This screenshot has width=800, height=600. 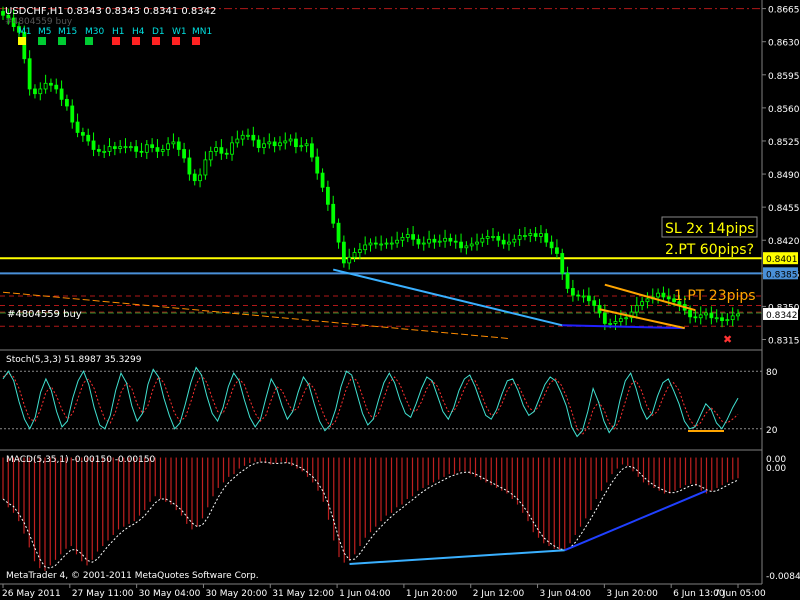 What do you see at coordinates (432, 594) in the screenshot?
I see `time-tick-label: 1 Jun 20:00` at bounding box center [432, 594].